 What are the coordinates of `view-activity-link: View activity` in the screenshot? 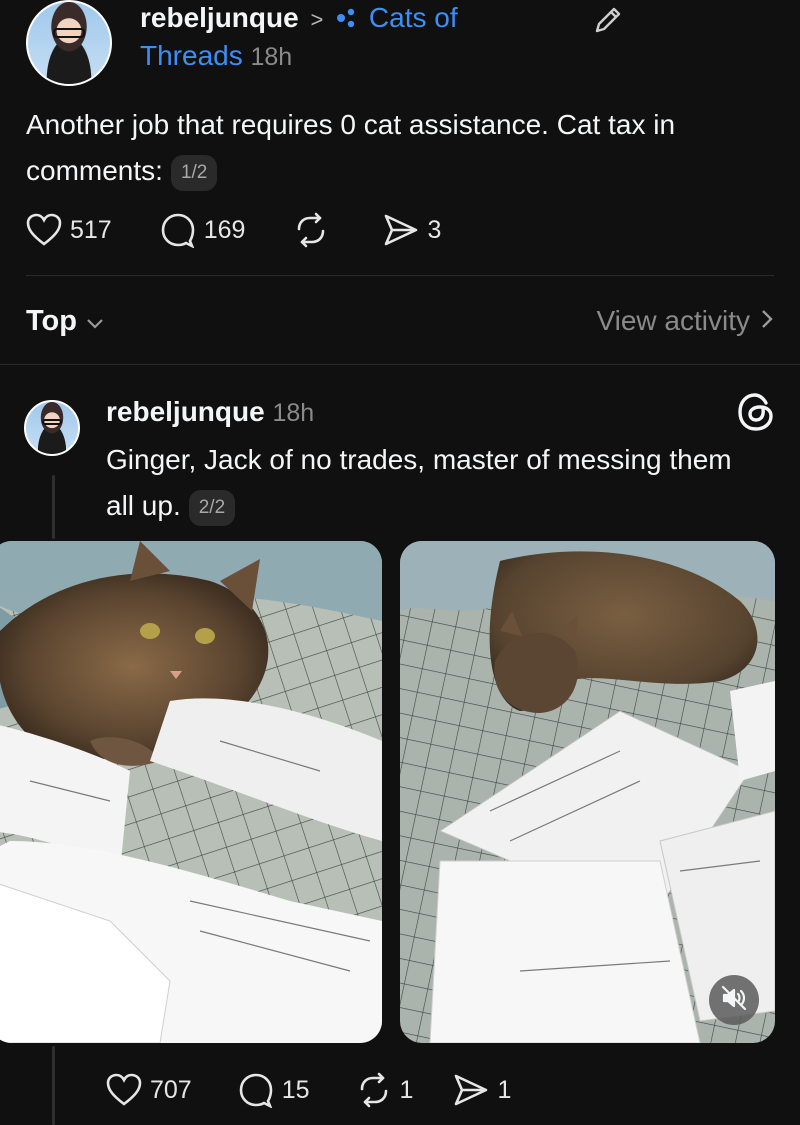 It's located at (685, 321).